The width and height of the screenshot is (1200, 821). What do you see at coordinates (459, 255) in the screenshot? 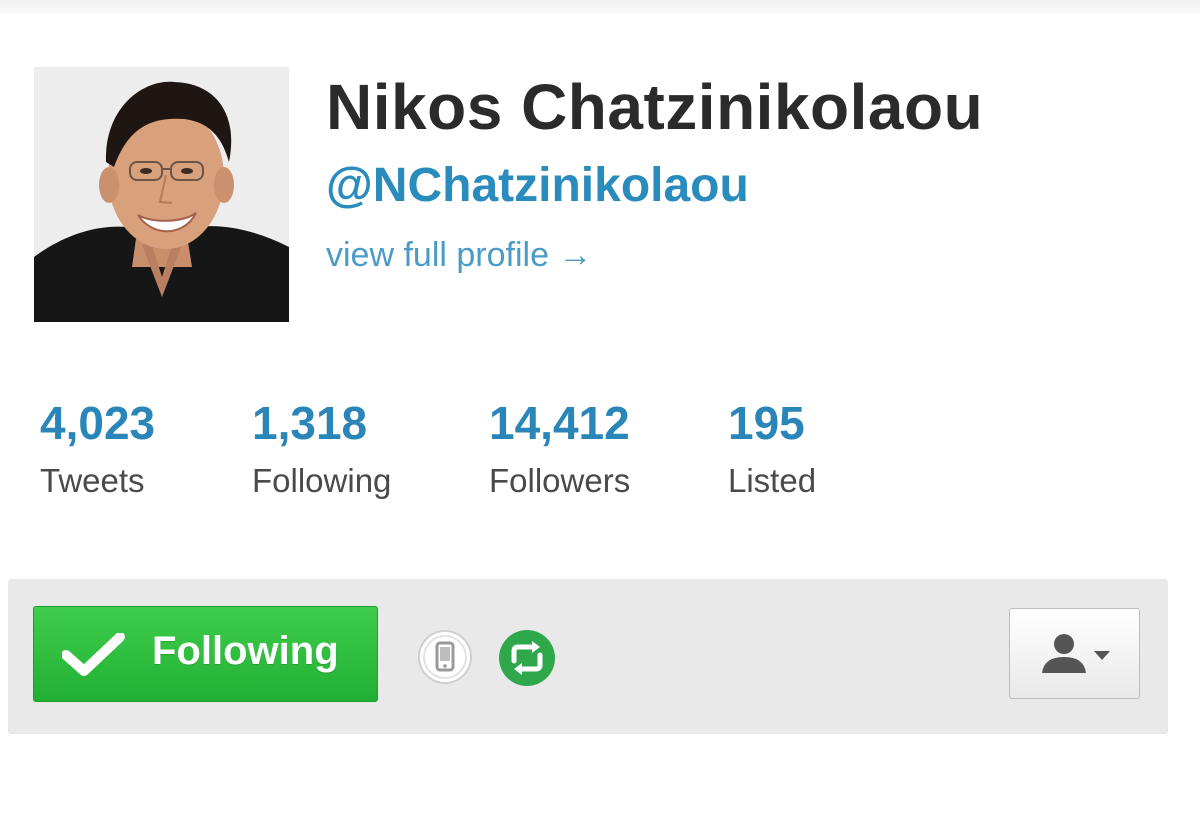
I see `view-full-profile-link: view full profile →` at bounding box center [459, 255].